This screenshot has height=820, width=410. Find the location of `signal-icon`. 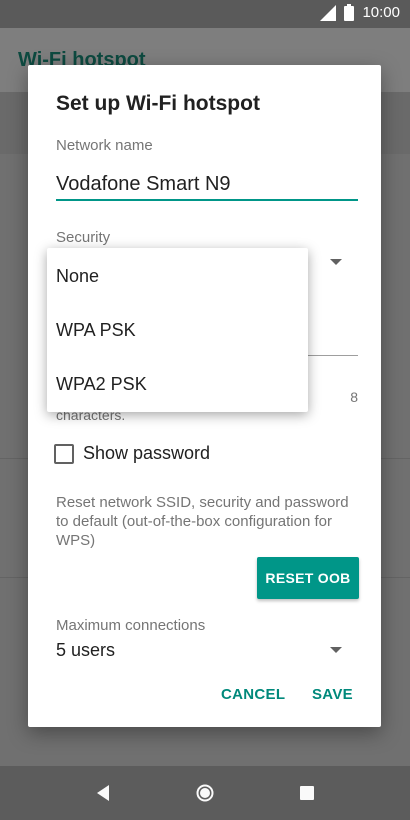

signal-icon is located at coordinates (328, 12).